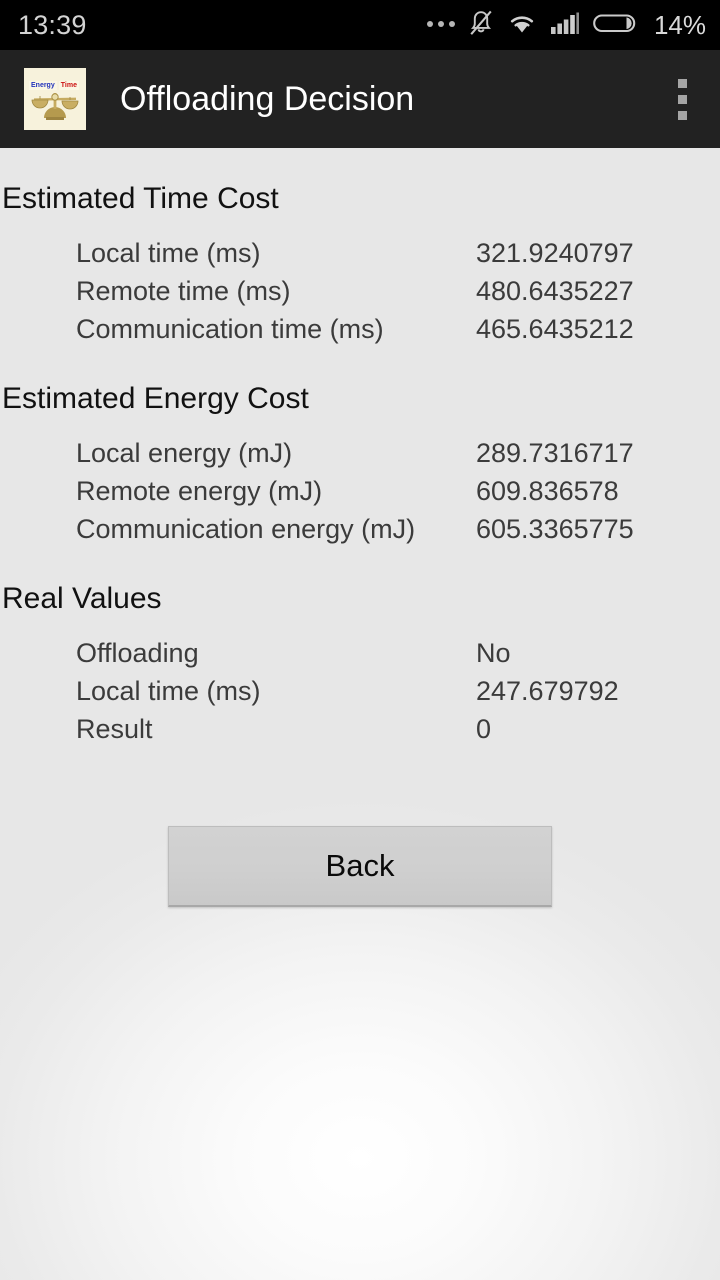  Describe the element at coordinates (555, 453) in the screenshot. I see `row-value: 289.7316717` at that location.